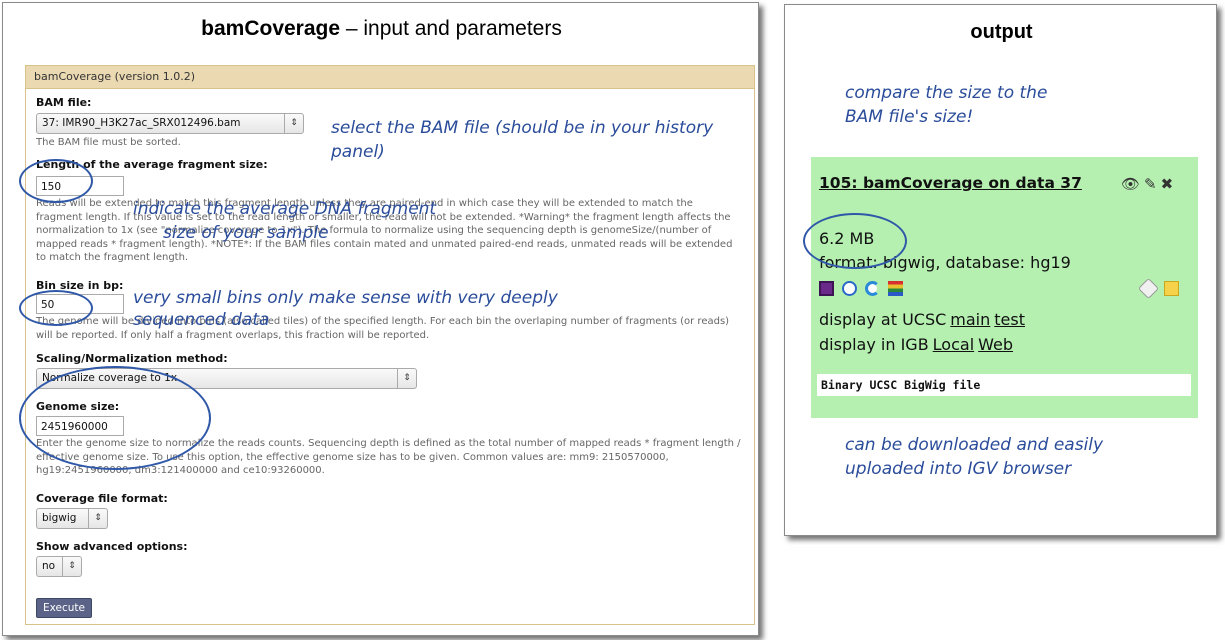 Image resolution: width=1225 pixels, height=640 pixels. I want to click on fragment-highlight-ring, so click(56, 181).